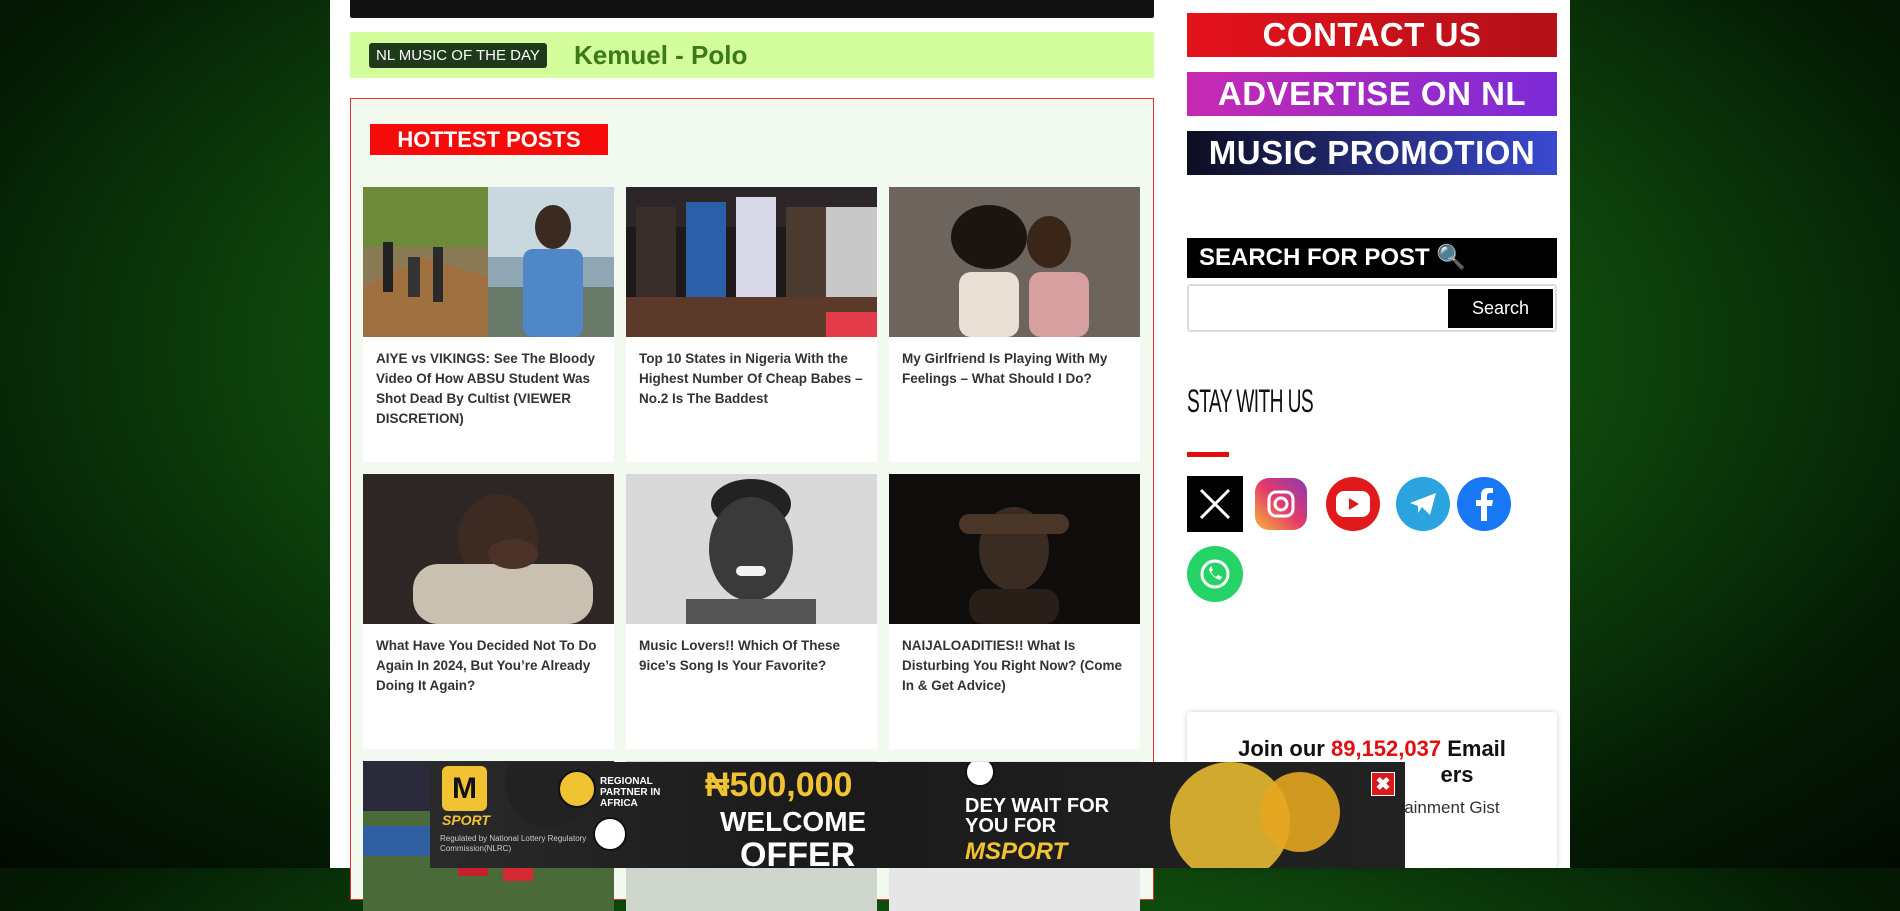 The height and width of the screenshot is (911, 1900). What do you see at coordinates (489, 139) in the screenshot?
I see `hottest-posts-title: HOTTEST POSTS` at bounding box center [489, 139].